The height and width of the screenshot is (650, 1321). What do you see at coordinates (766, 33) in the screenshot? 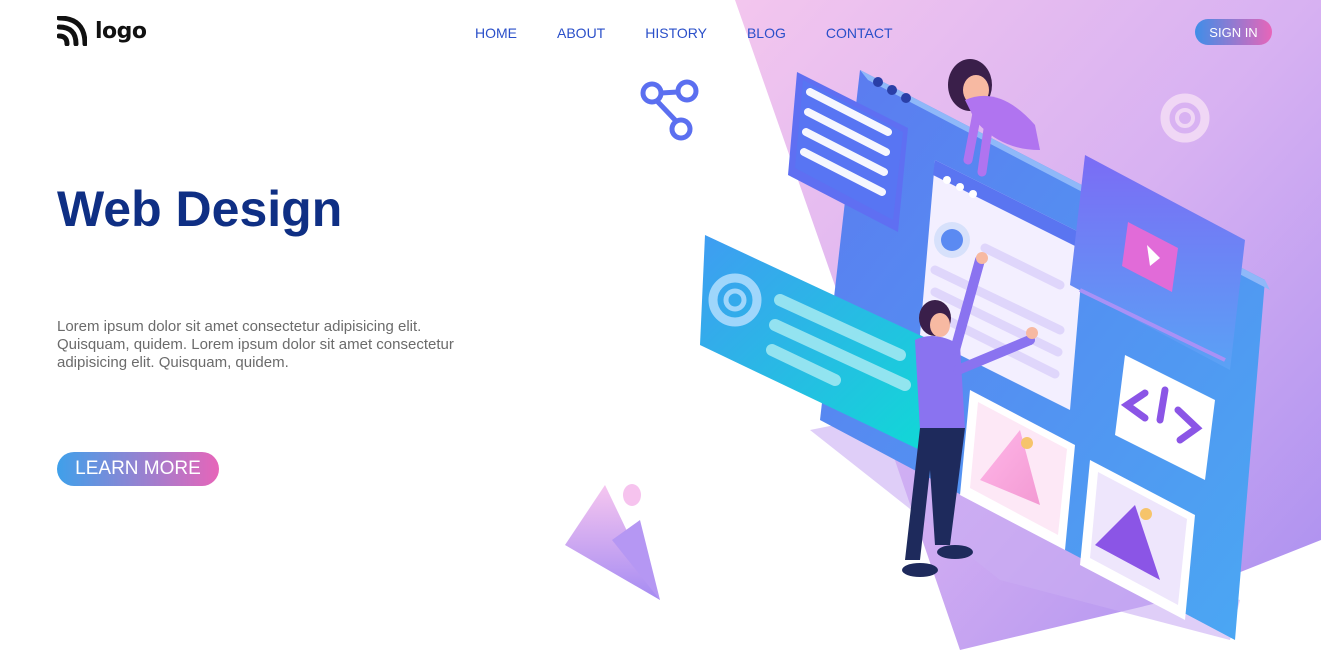
I see `nav-blog: BLOG` at bounding box center [766, 33].